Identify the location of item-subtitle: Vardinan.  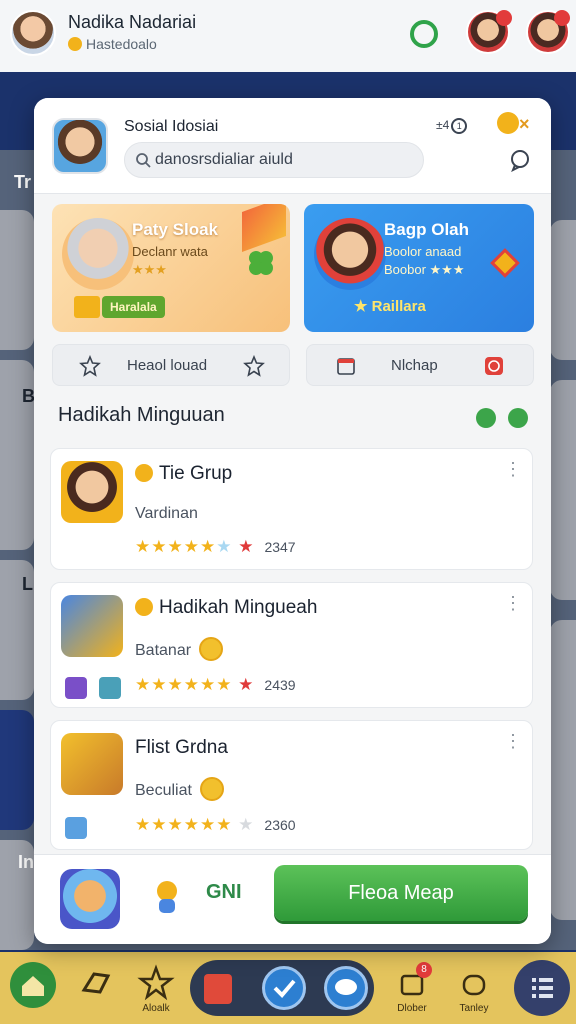
(166, 513).